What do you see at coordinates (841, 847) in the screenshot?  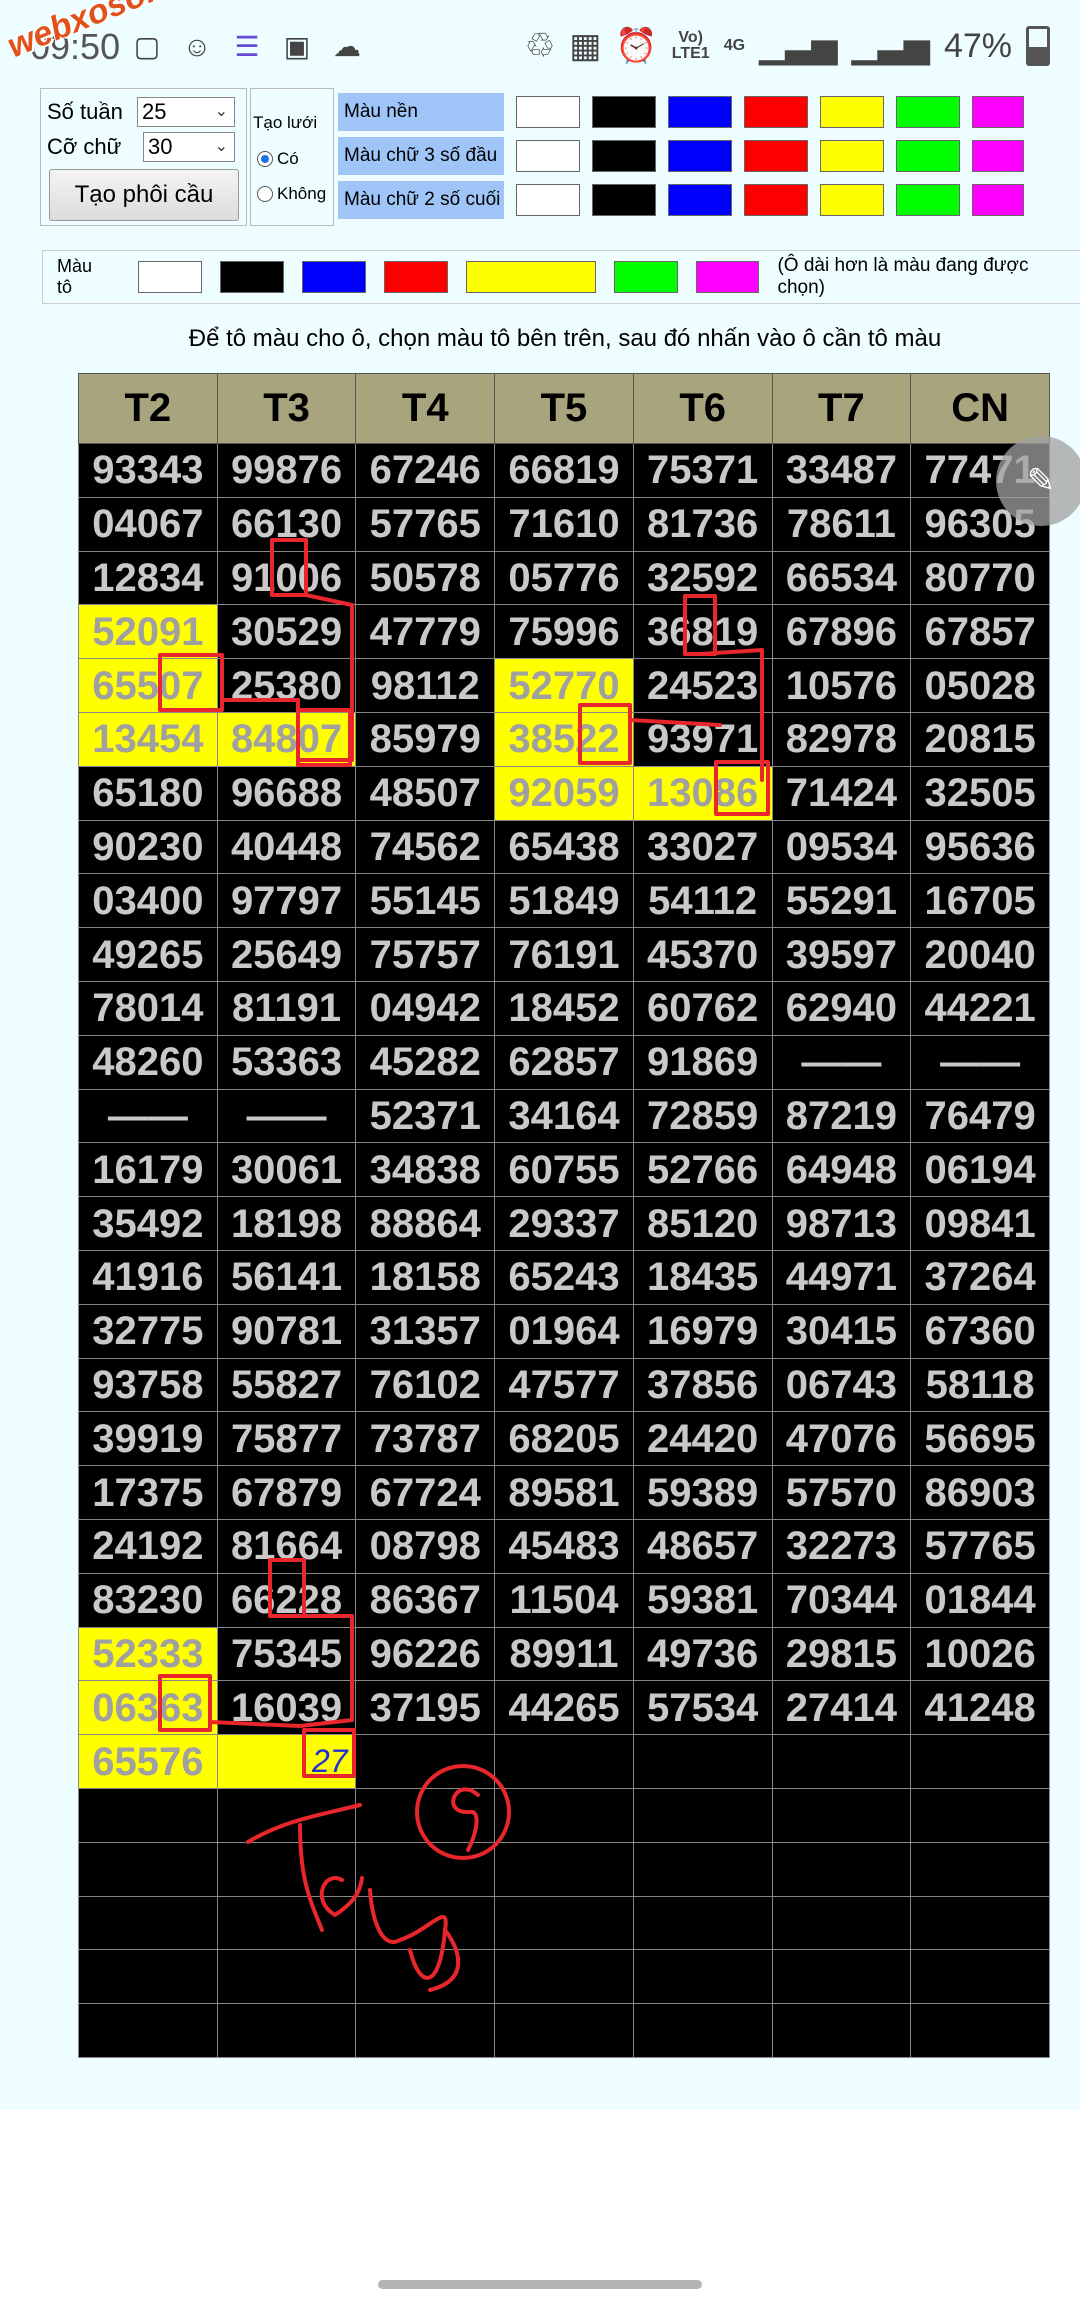 I see `grid-cell: 09534` at bounding box center [841, 847].